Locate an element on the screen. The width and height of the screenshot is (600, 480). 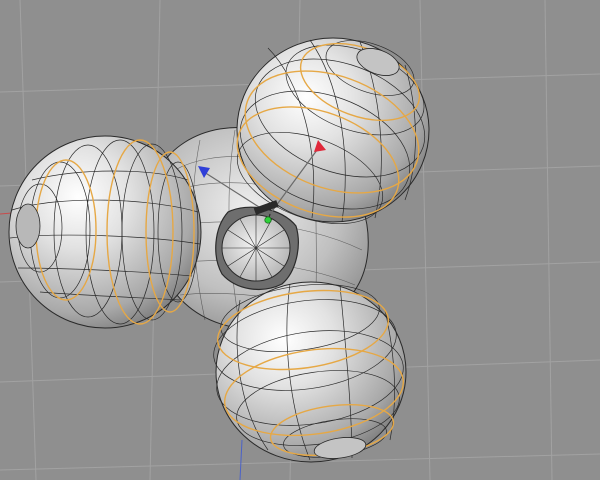
hub-opening is located at coordinates (257, 248).